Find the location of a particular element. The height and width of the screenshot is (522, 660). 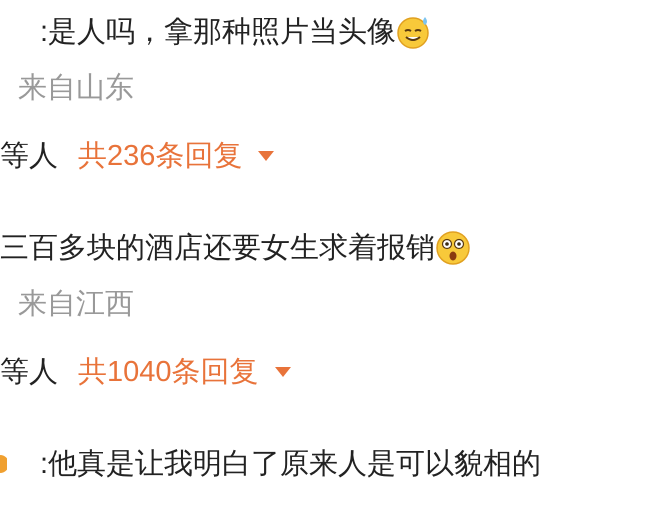

location-text: 来自山东 is located at coordinates (76, 88).